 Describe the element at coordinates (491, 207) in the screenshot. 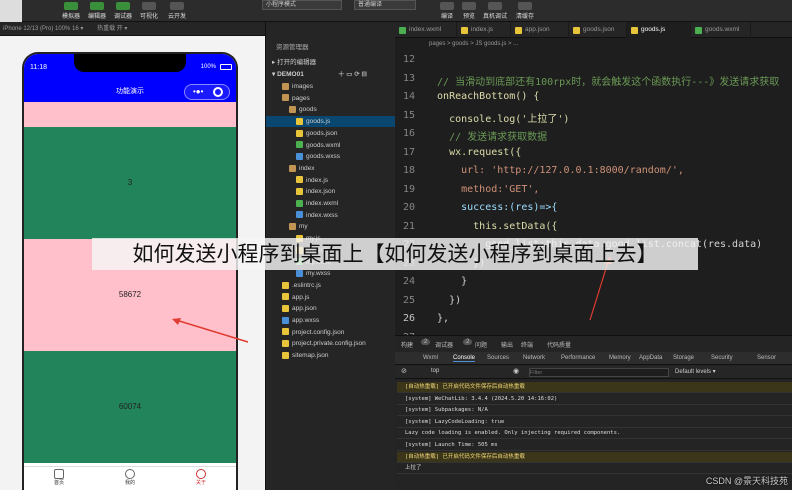

I see `code-line: success:(res)=>{` at that location.